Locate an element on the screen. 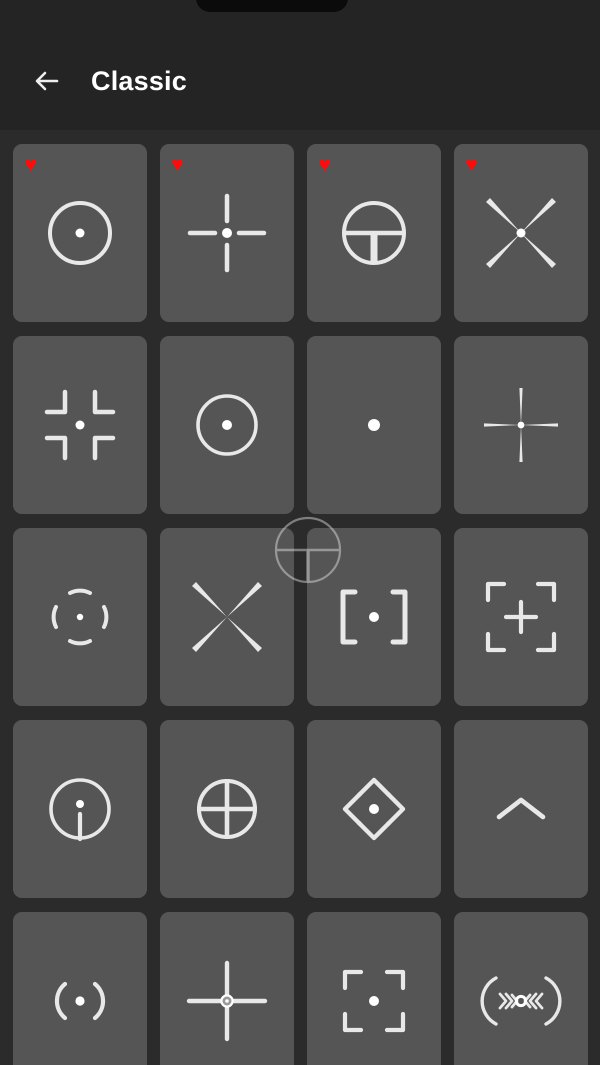  parens-dot-crosshair is located at coordinates (80, 1001).